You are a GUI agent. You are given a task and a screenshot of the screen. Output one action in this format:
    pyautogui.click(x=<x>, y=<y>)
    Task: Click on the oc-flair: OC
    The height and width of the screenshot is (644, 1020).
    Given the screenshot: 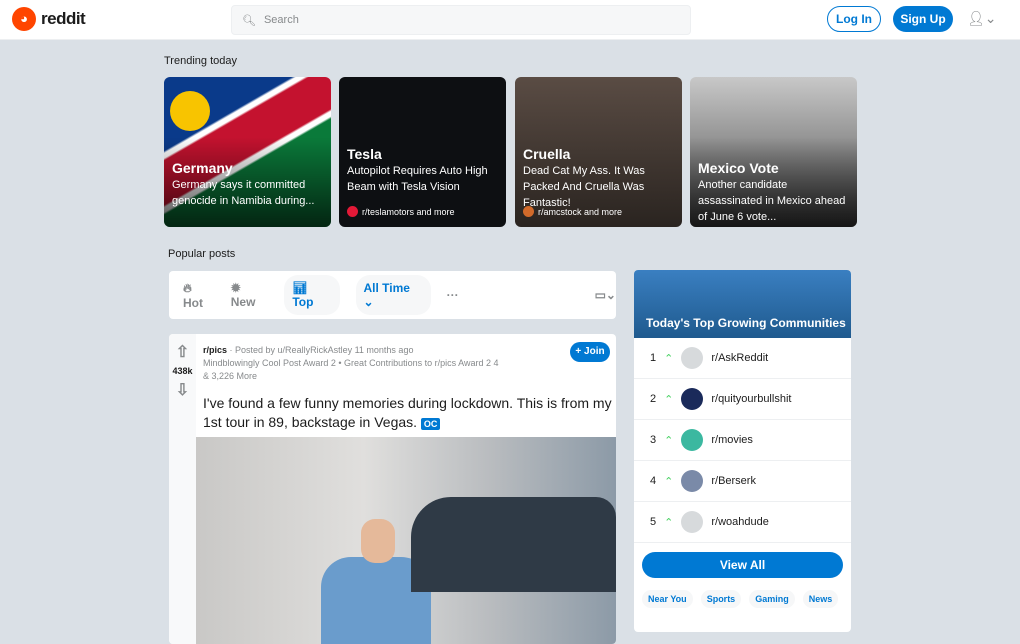 What is the action you would take?
    pyautogui.click(x=430, y=424)
    